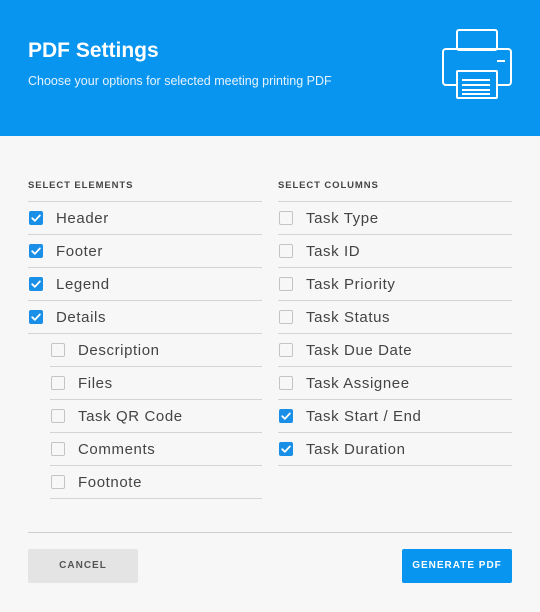  I want to click on select-columns-heading: SELECT COLUMNS, so click(395, 191).